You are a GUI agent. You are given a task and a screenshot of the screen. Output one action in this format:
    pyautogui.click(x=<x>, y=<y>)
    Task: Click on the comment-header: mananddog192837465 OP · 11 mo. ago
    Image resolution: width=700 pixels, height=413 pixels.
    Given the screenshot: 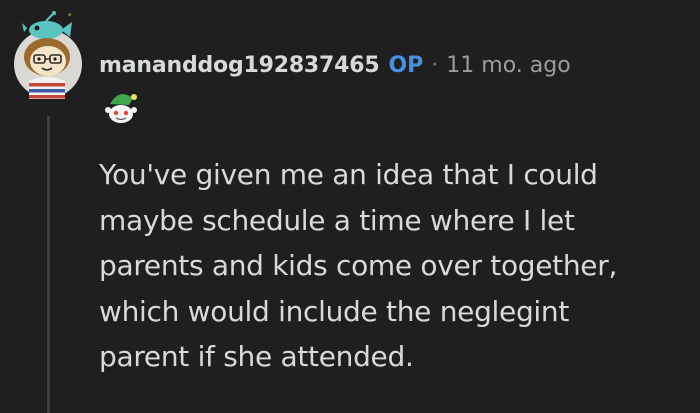 What is the action you would take?
    pyautogui.click(x=335, y=65)
    